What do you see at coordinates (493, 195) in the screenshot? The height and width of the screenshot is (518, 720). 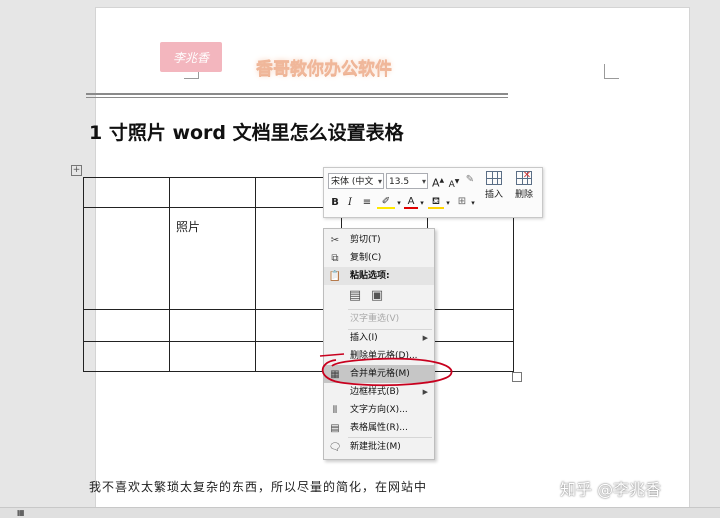 I see `insert-label: 插入` at bounding box center [493, 195].